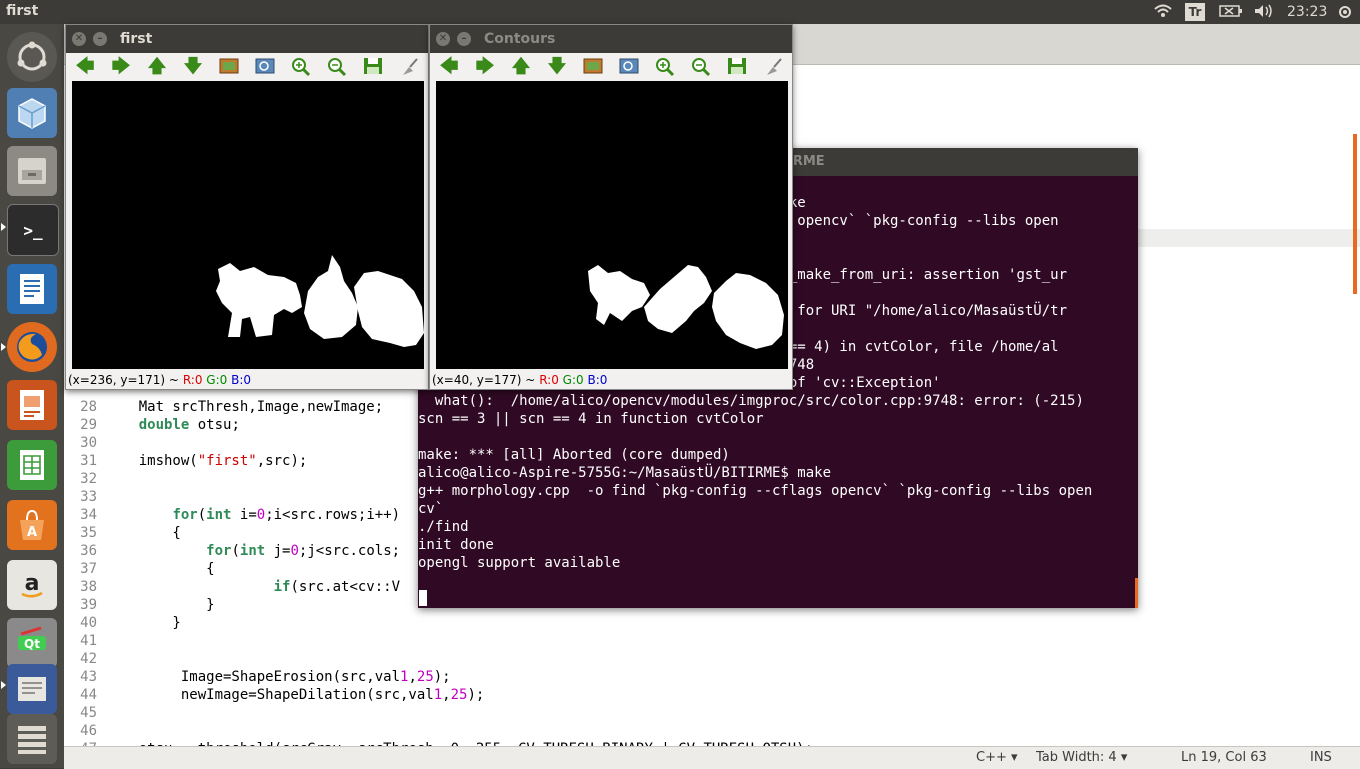 Image resolution: width=1360 pixels, height=769 pixels. I want to click on qt-creator-icon: Qt, so click(32, 643).